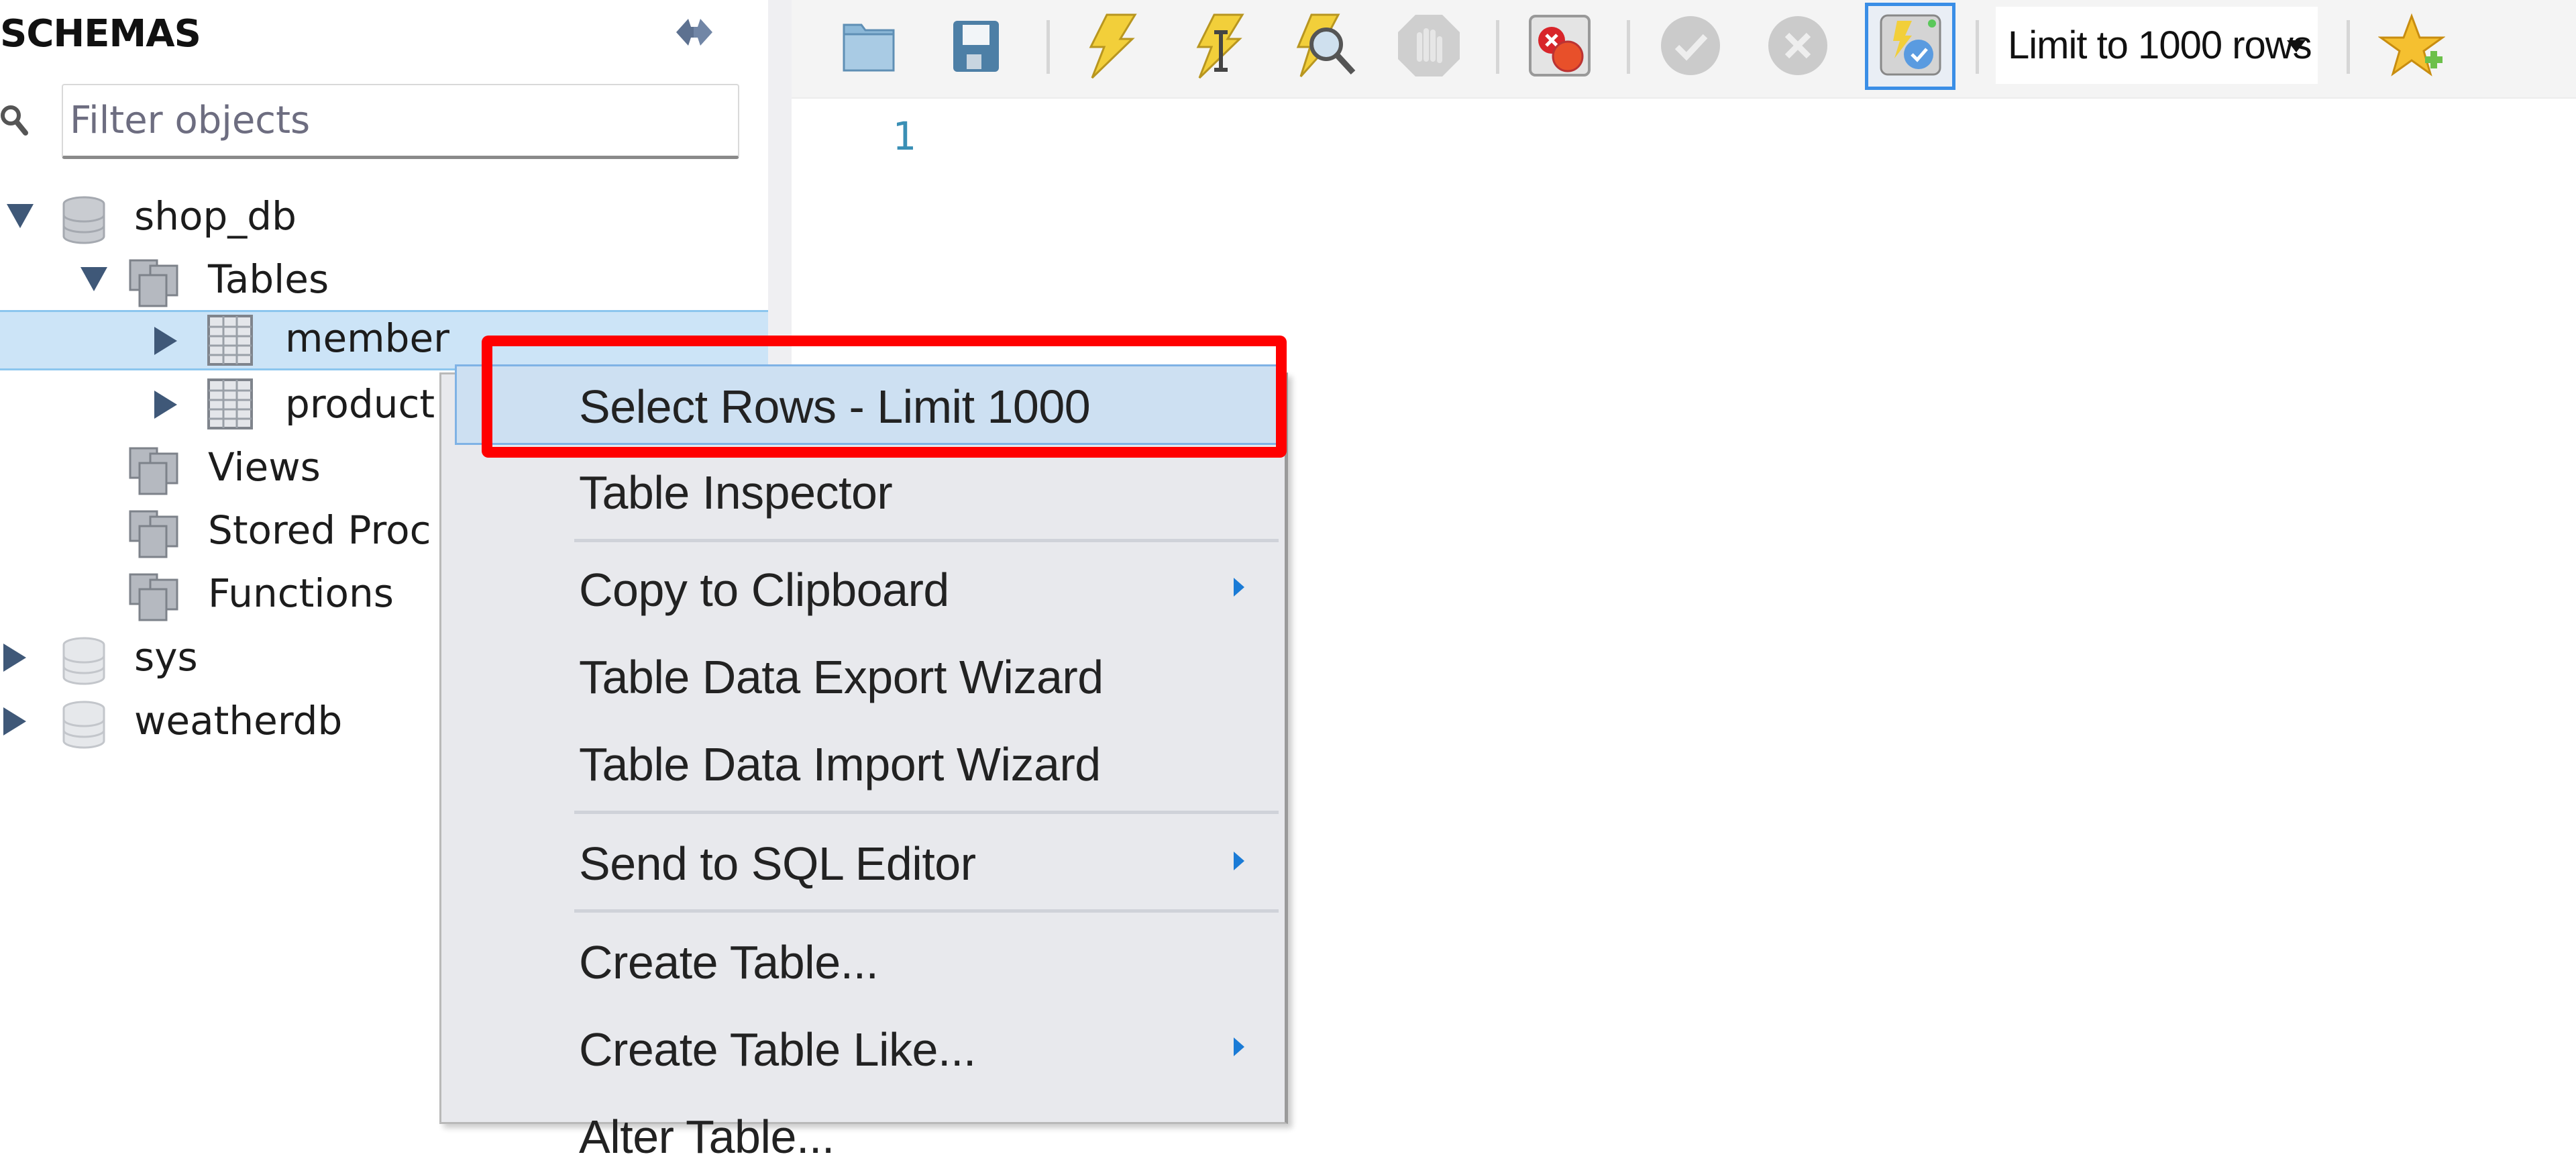 This screenshot has width=2576, height=1173. What do you see at coordinates (360, 404) in the screenshot?
I see `tree-item-label: product` at bounding box center [360, 404].